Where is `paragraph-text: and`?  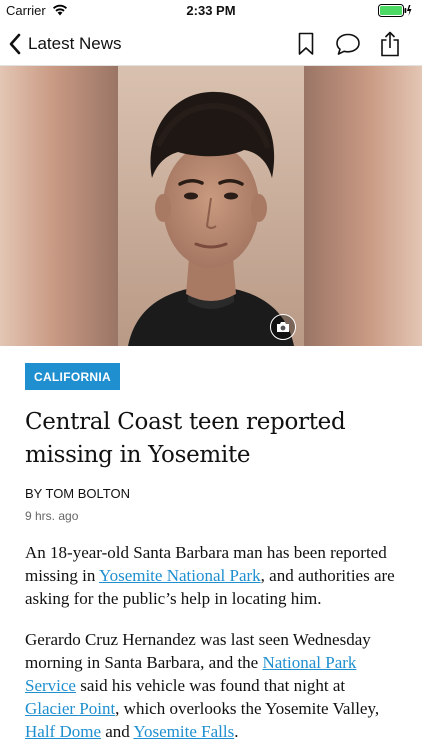
paragraph-text: and is located at coordinates (117, 731).